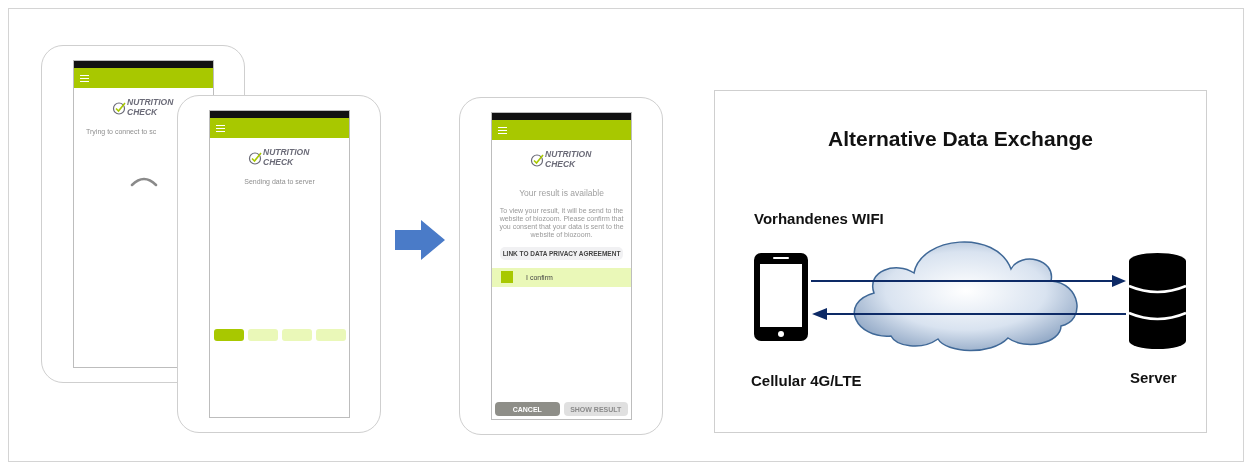 This screenshot has height=470, width=1250. I want to click on loading-spinner-icon, so click(143, 181).